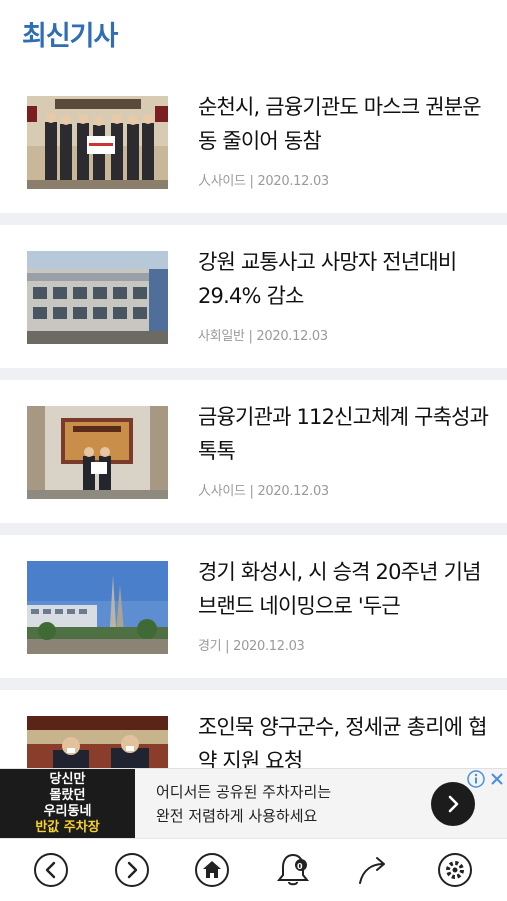 Image resolution: width=507 pixels, height=901 pixels. I want to click on settings-button, so click(455, 870).